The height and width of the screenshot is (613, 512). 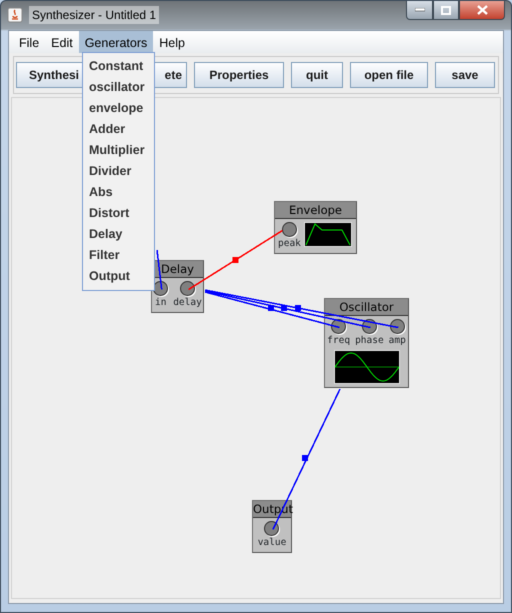 What do you see at coordinates (289, 243) in the screenshot?
I see `port-label: peak` at bounding box center [289, 243].